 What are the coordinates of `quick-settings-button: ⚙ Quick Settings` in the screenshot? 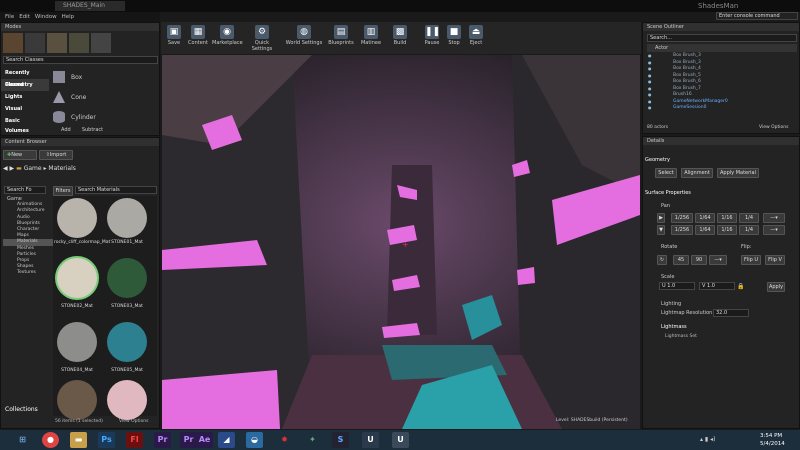 It's located at (262, 38).